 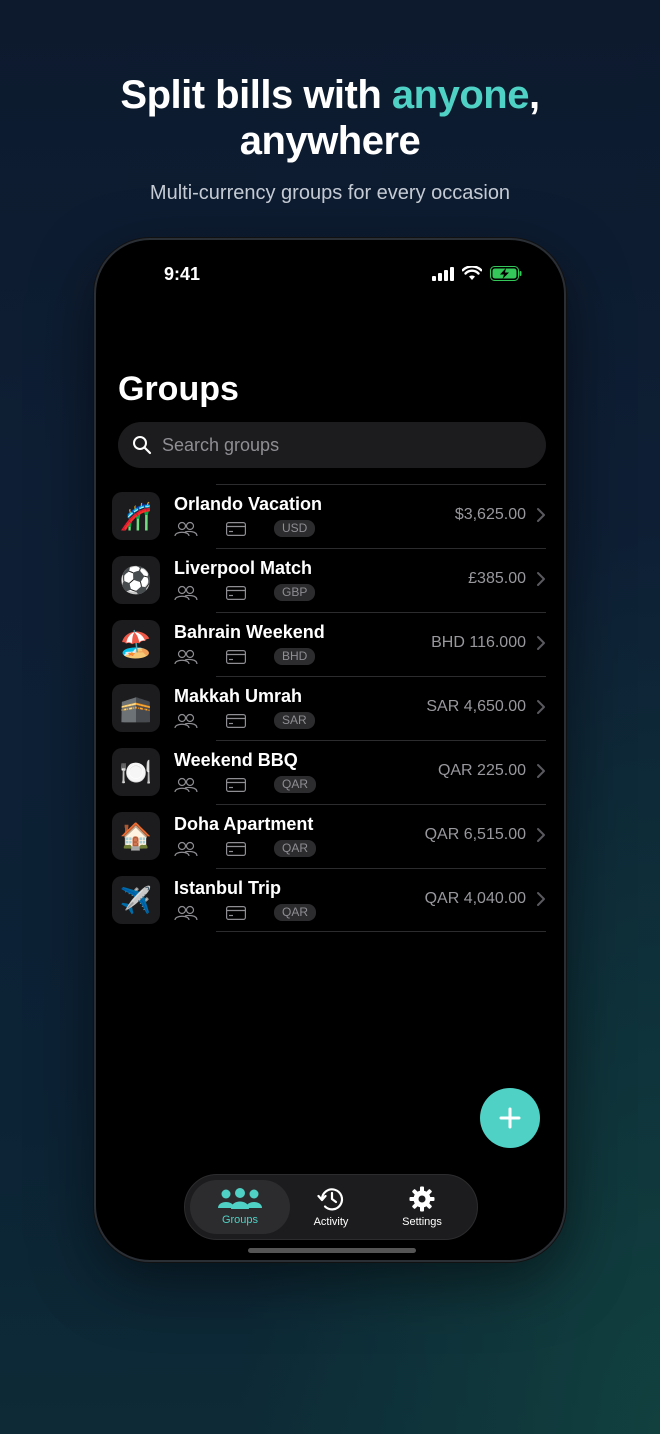 What do you see at coordinates (481, 770) in the screenshot?
I see `group-amount: QAR 225.00` at bounding box center [481, 770].